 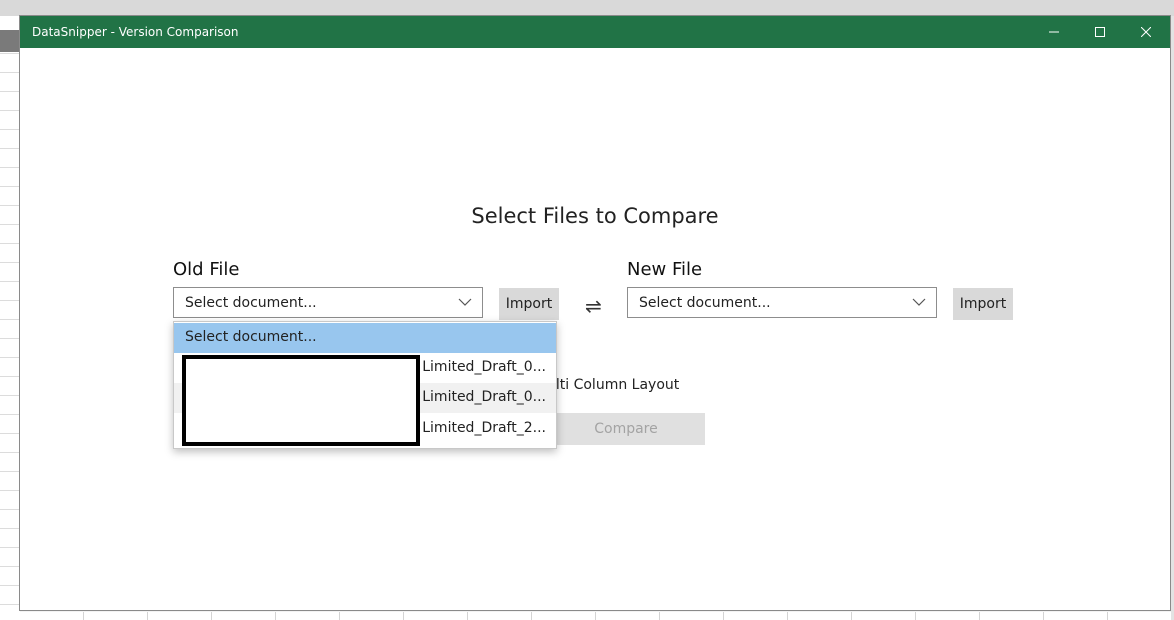 What do you see at coordinates (587, 8) in the screenshot?
I see `background-top-bar` at bounding box center [587, 8].